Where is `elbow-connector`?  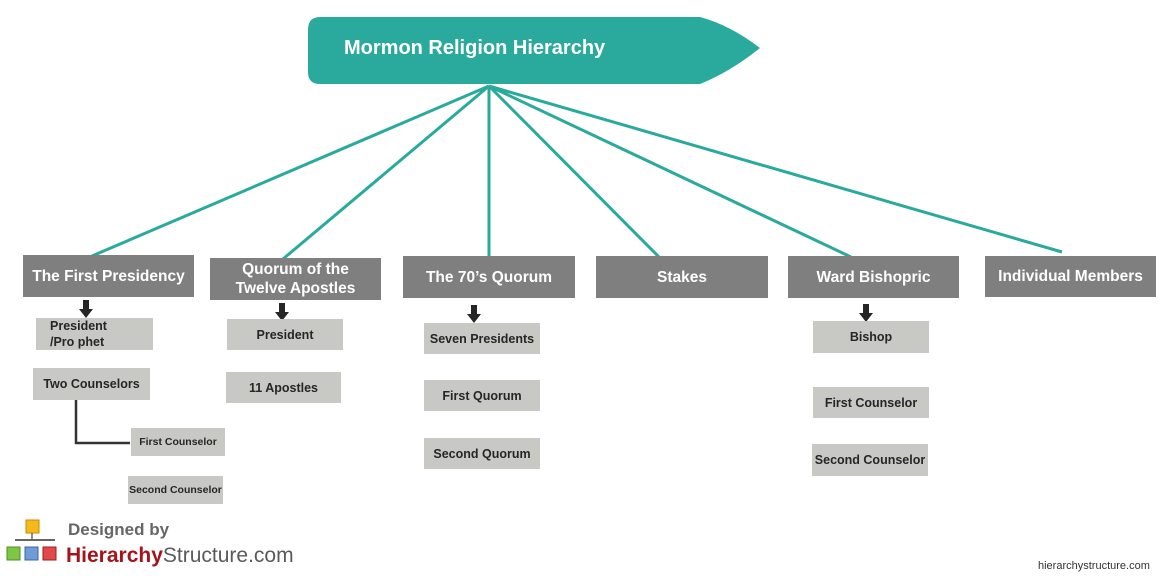
elbow-connector is located at coordinates (102, 422).